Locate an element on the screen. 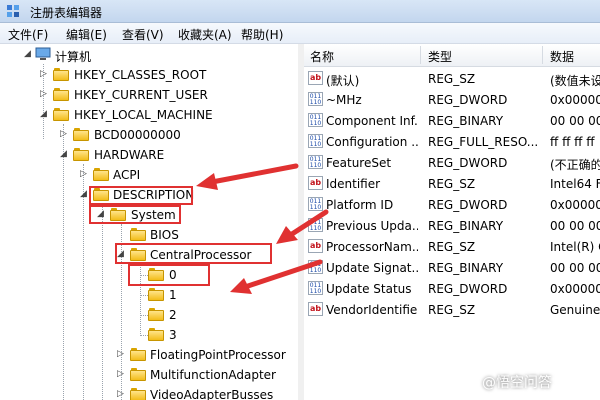 The height and width of the screenshot is (400, 600). tree-label: BCD00000000 is located at coordinates (137, 135).